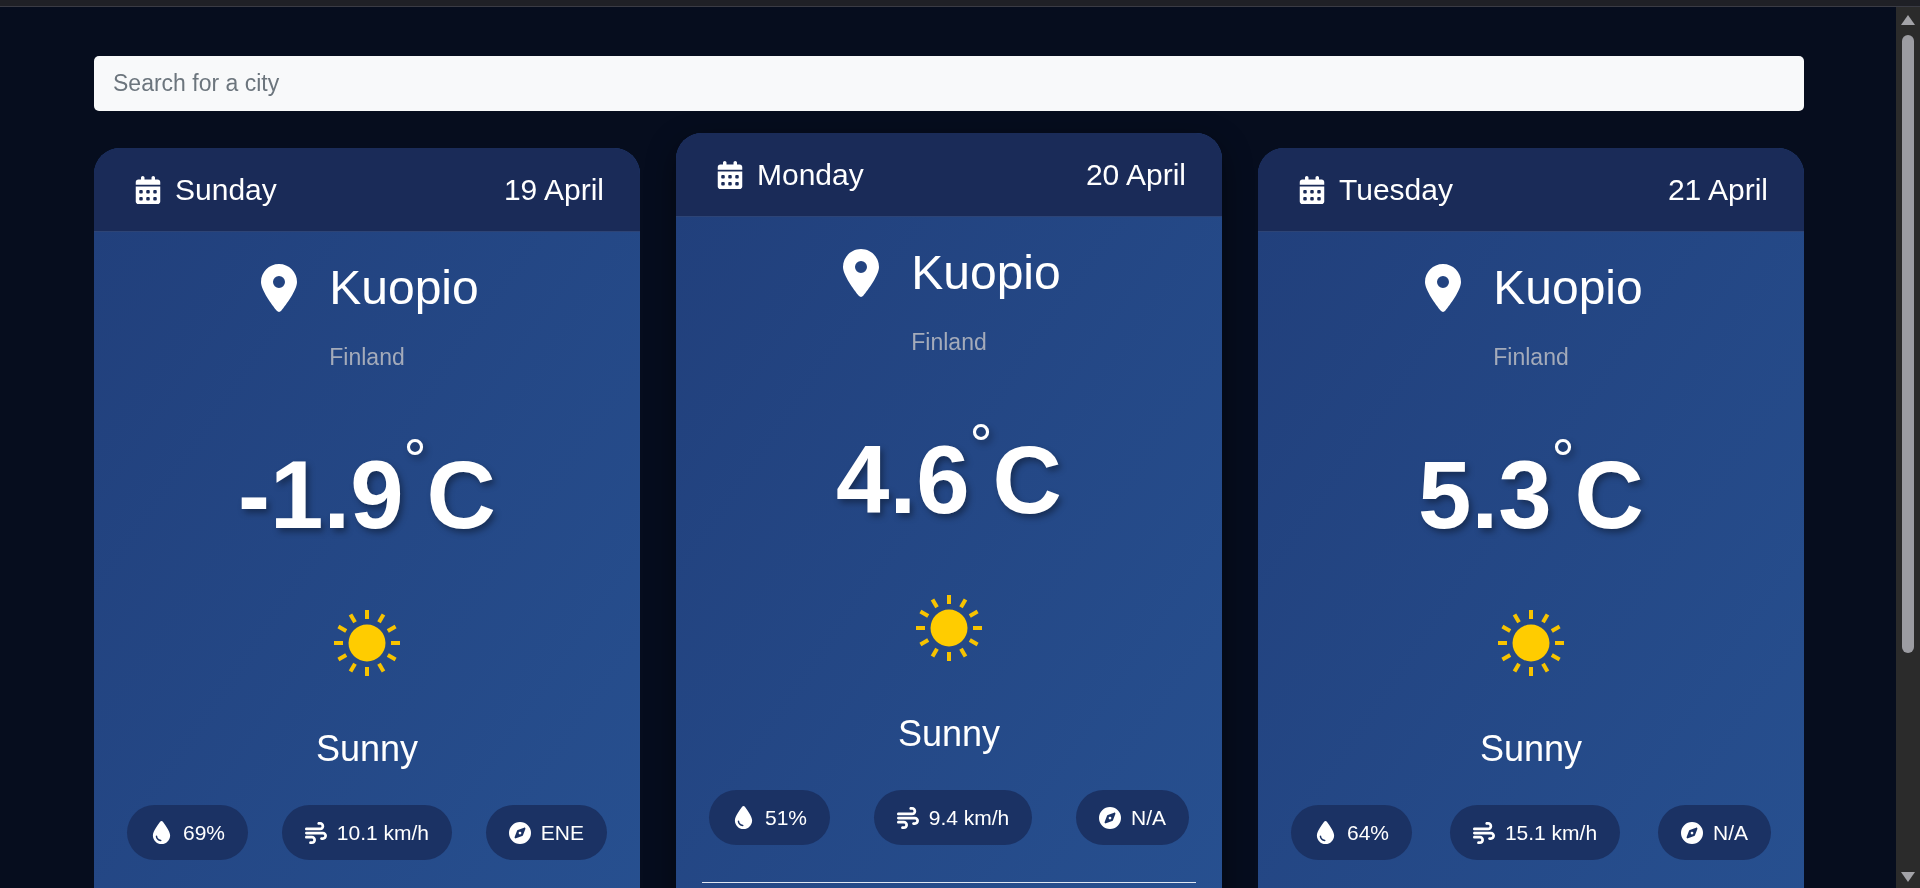 Image resolution: width=1920 pixels, height=888 pixels. What do you see at coordinates (1531, 488) in the screenshot?
I see `temperature-value: 5.3$^{°}$C` at bounding box center [1531, 488].